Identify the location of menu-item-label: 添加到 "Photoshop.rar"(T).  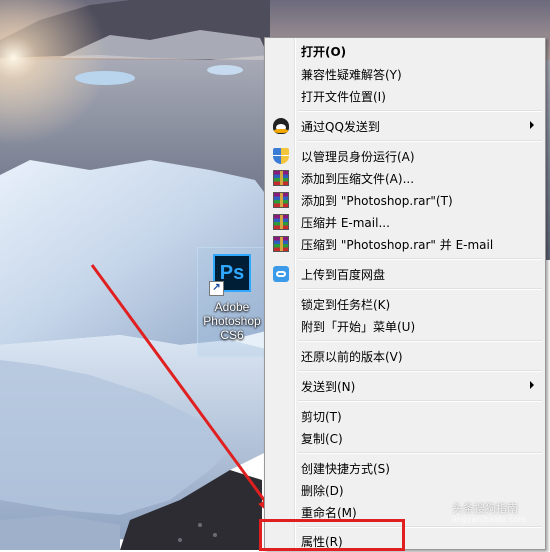
(377, 201).